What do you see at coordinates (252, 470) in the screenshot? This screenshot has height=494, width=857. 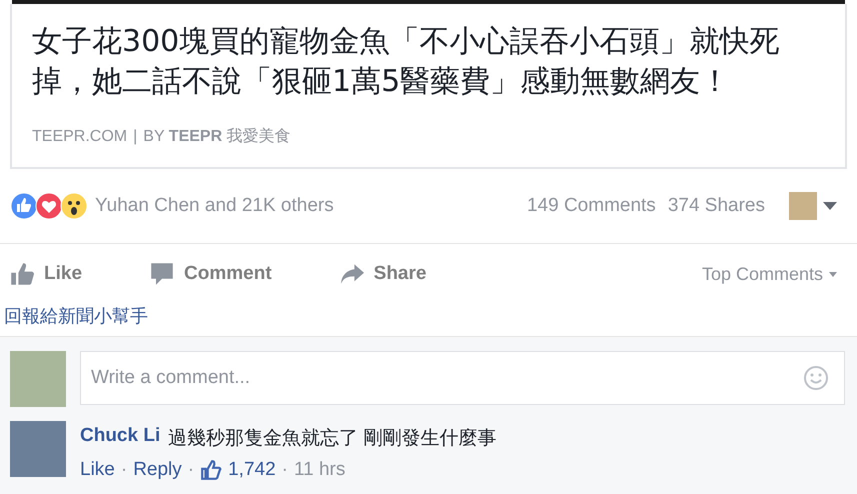 I see `likes-count: 1,742` at bounding box center [252, 470].